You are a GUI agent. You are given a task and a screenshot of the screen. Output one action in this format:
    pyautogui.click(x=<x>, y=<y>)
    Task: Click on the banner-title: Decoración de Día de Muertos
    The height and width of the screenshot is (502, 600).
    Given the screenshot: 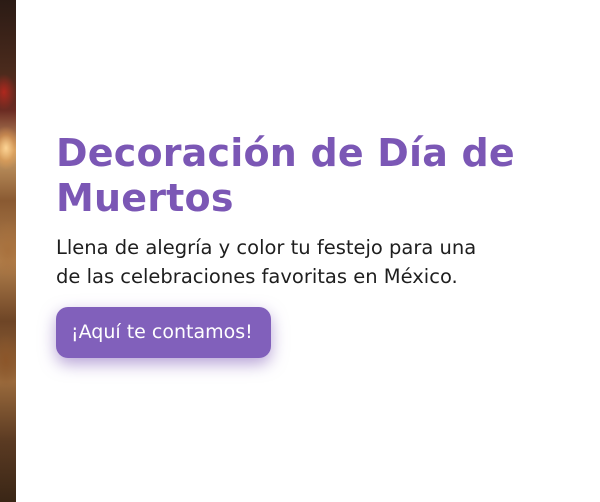 What is the action you would take?
    pyautogui.click(x=285, y=175)
    